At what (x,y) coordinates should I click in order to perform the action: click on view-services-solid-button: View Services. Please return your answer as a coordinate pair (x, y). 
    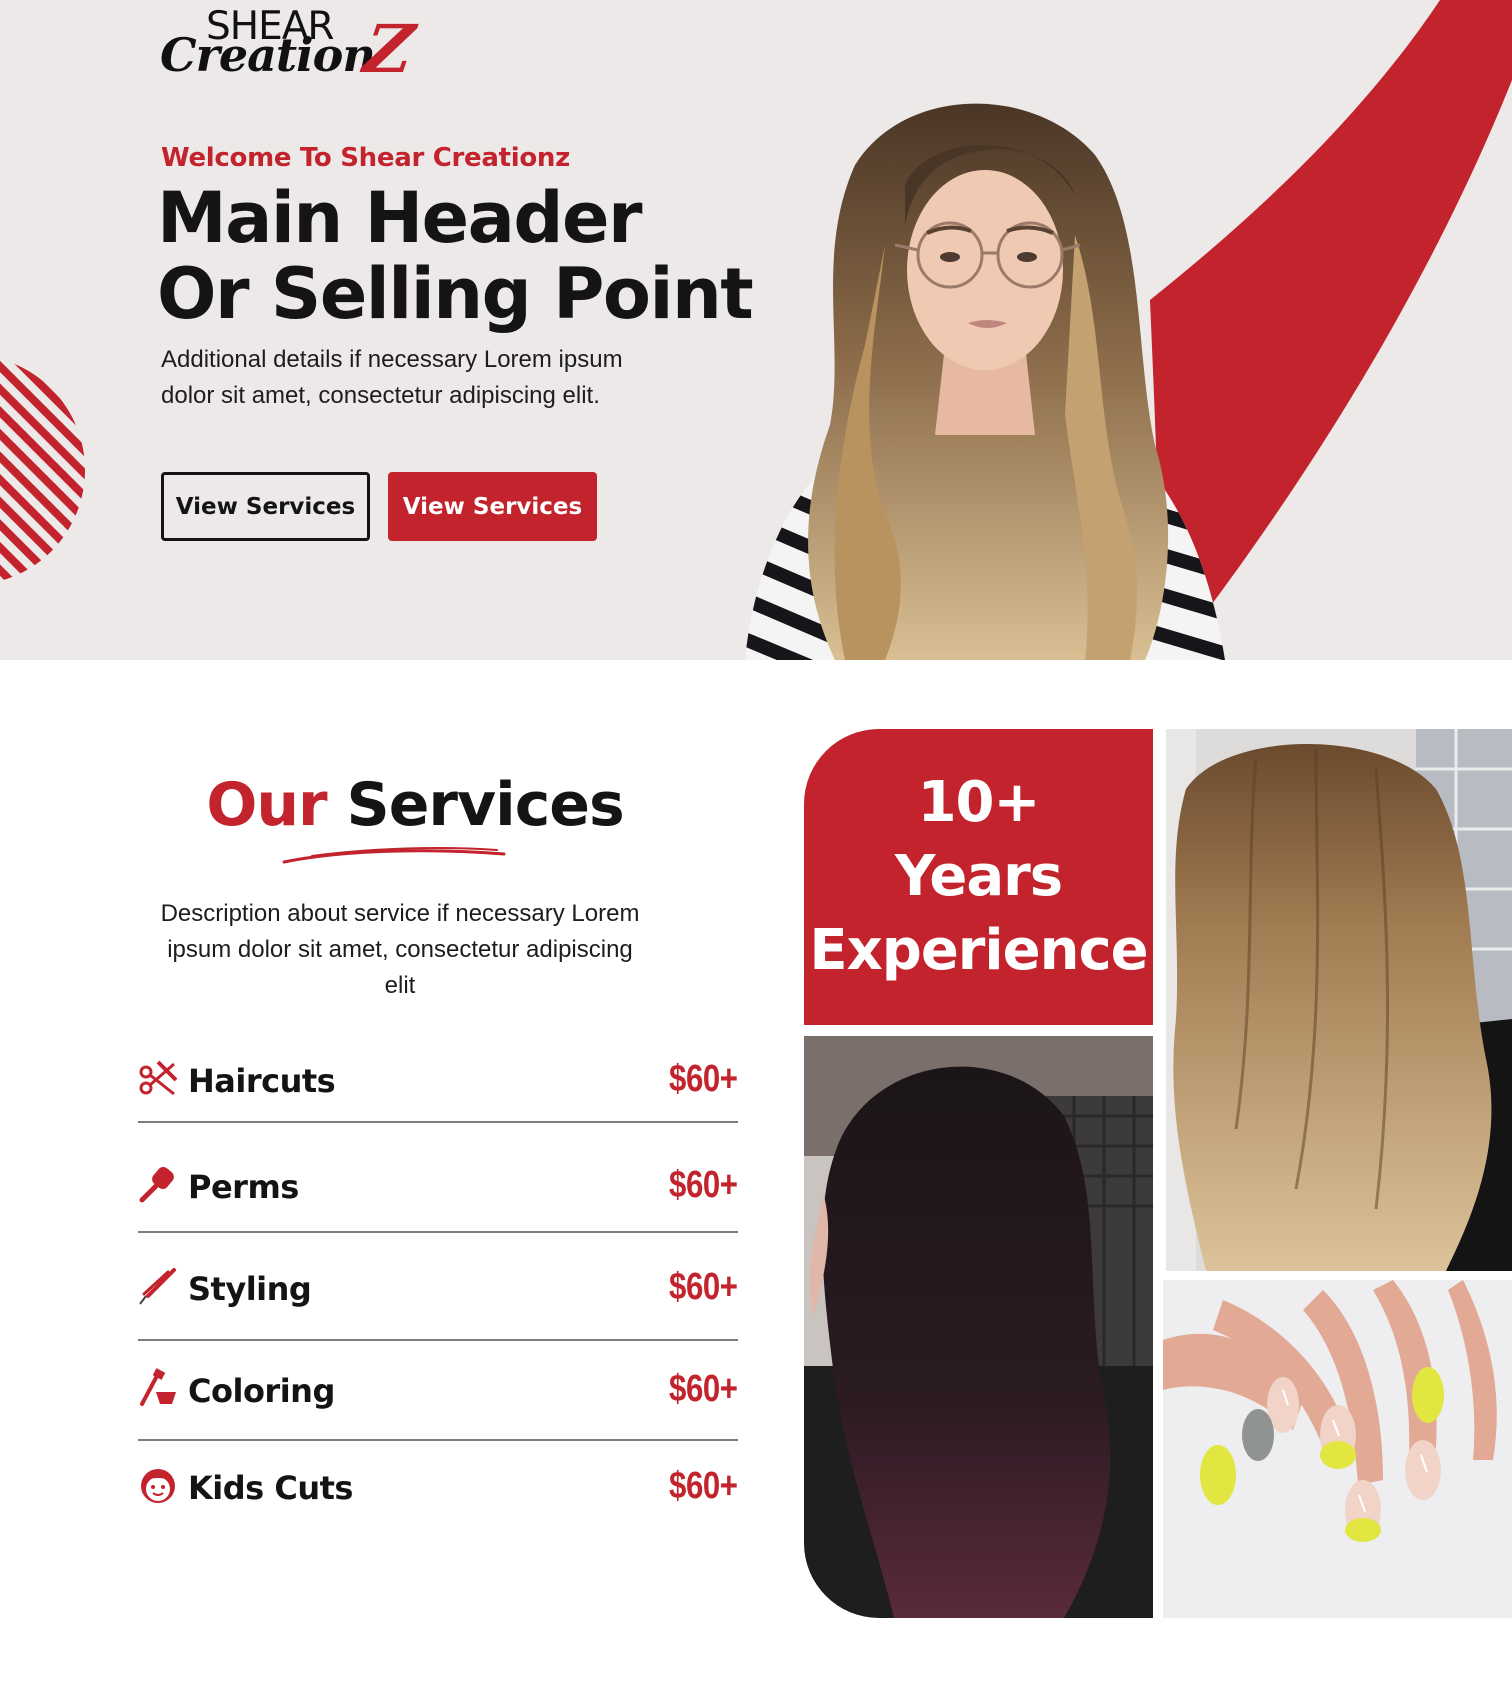
    Looking at the image, I should click on (492, 506).